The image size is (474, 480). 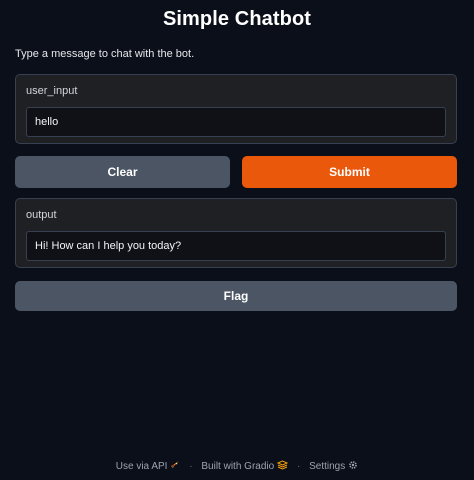 I want to click on rocket-icon, so click(x=175, y=466).